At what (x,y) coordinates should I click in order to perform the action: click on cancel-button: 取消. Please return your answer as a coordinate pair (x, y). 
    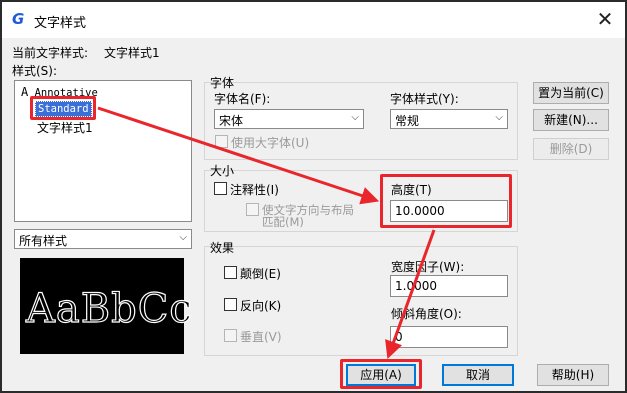
    Looking at the image, I should click on (478, 375).